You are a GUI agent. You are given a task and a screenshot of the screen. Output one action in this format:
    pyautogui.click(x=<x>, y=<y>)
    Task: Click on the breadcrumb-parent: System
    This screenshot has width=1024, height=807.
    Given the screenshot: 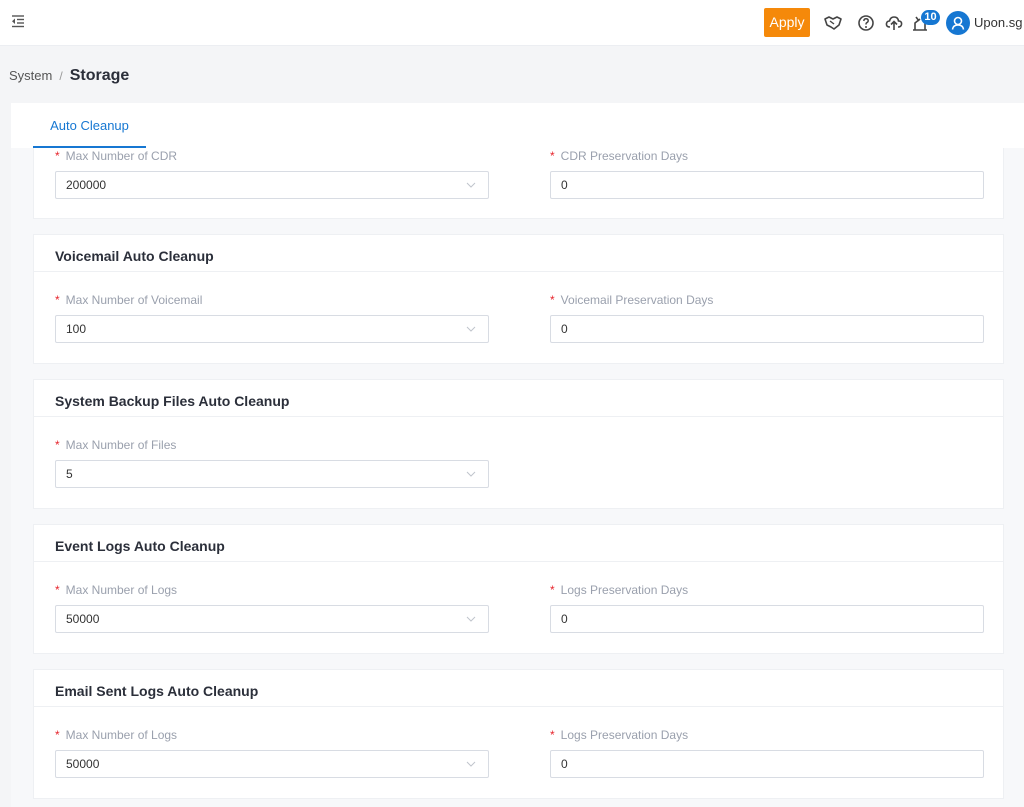 What is the action you would take?
    pyautogui.click(x=30, y=75)
    